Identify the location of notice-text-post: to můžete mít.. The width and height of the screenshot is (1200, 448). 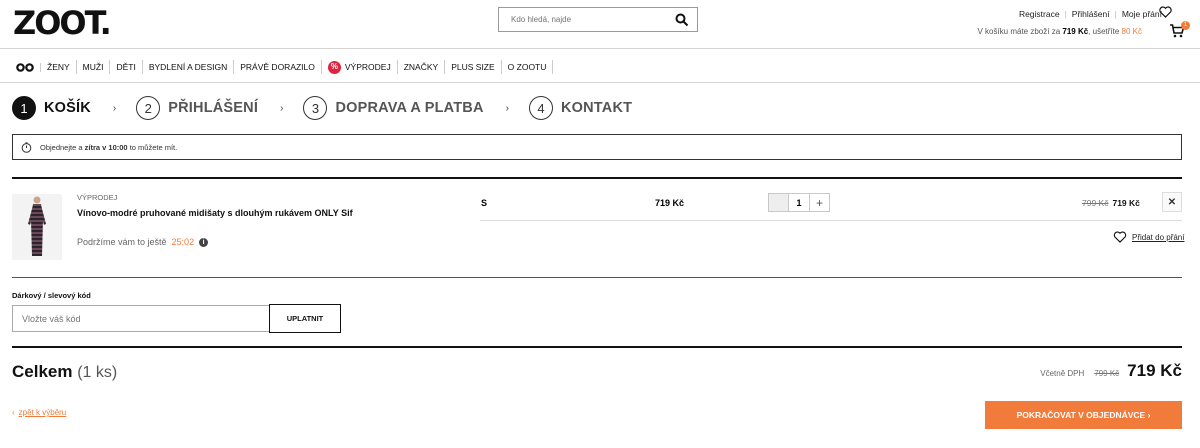
(153, 147).